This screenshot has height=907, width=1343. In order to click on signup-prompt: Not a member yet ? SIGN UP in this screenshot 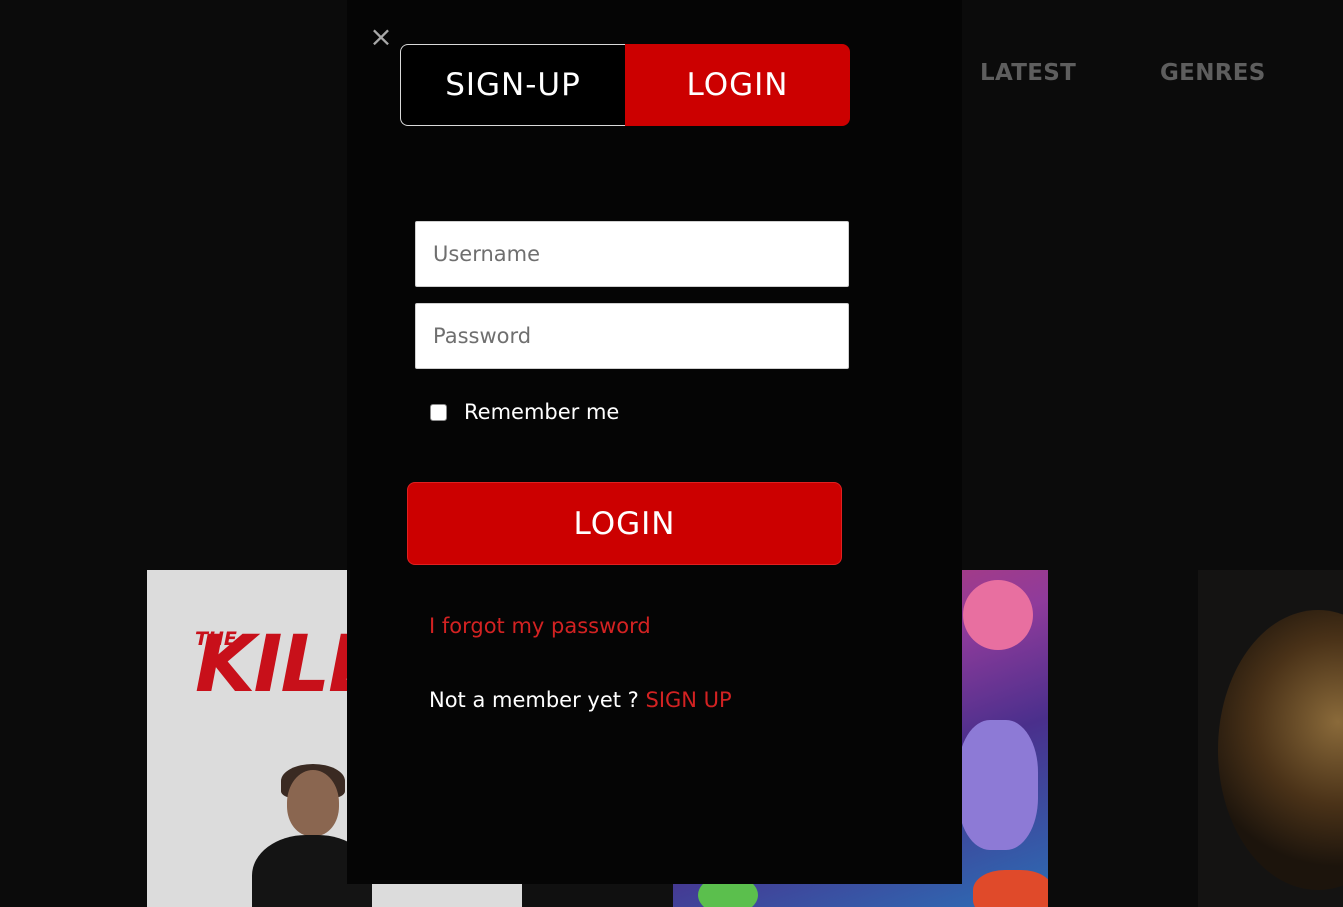, I will do `click(580, 700)`.